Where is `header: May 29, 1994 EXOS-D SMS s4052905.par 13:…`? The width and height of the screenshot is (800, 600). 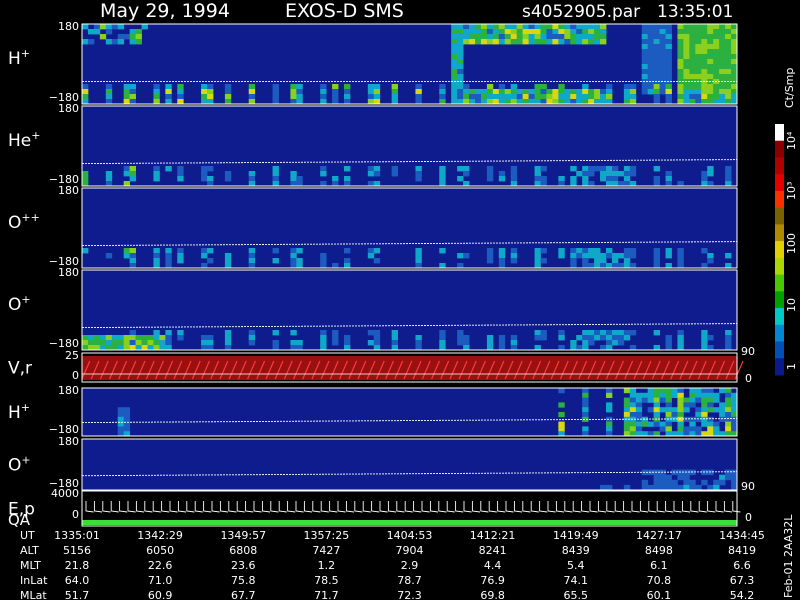
header: May 29, 1994 EXOS-D SMS s4052905.par 13:… is located at coordinates (416, 11).